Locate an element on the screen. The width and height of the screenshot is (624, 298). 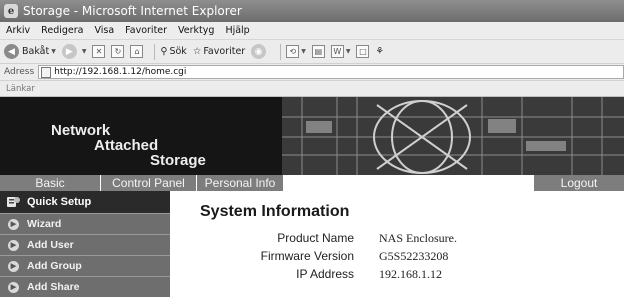
edit-button: W ▼ is located at coordinates (340, 51).